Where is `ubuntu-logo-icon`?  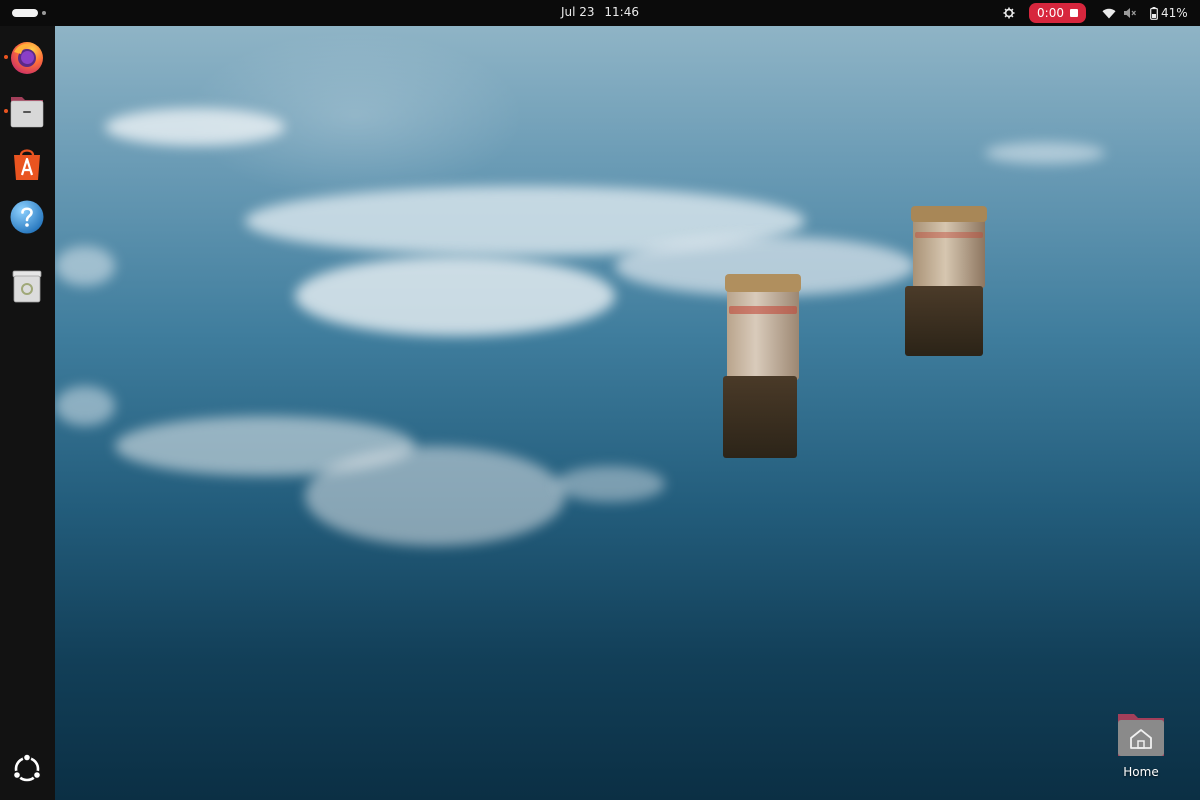 ubuntu-logo-icon is located at coordinates (27, 768).